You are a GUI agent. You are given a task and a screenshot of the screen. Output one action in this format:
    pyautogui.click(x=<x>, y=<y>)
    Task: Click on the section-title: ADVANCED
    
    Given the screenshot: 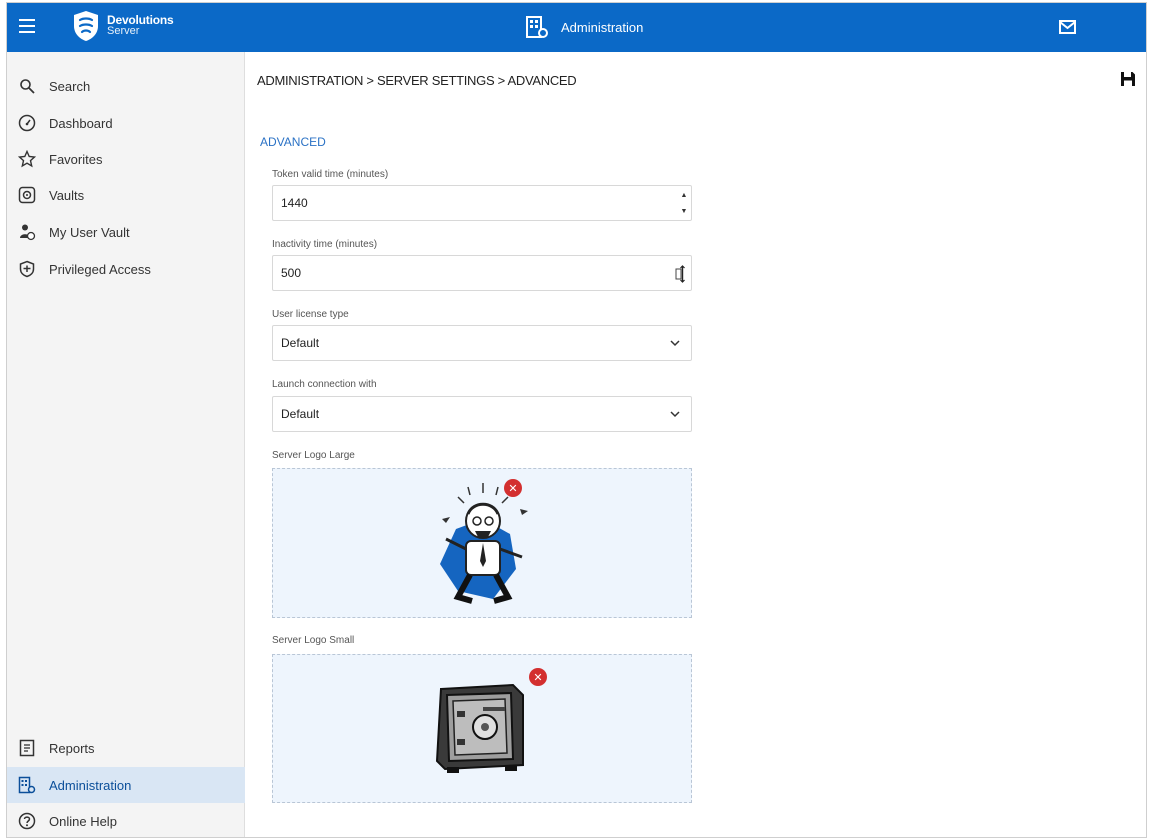 What is the action you would take?
    pyautogui.click(x=293, y=142)
    